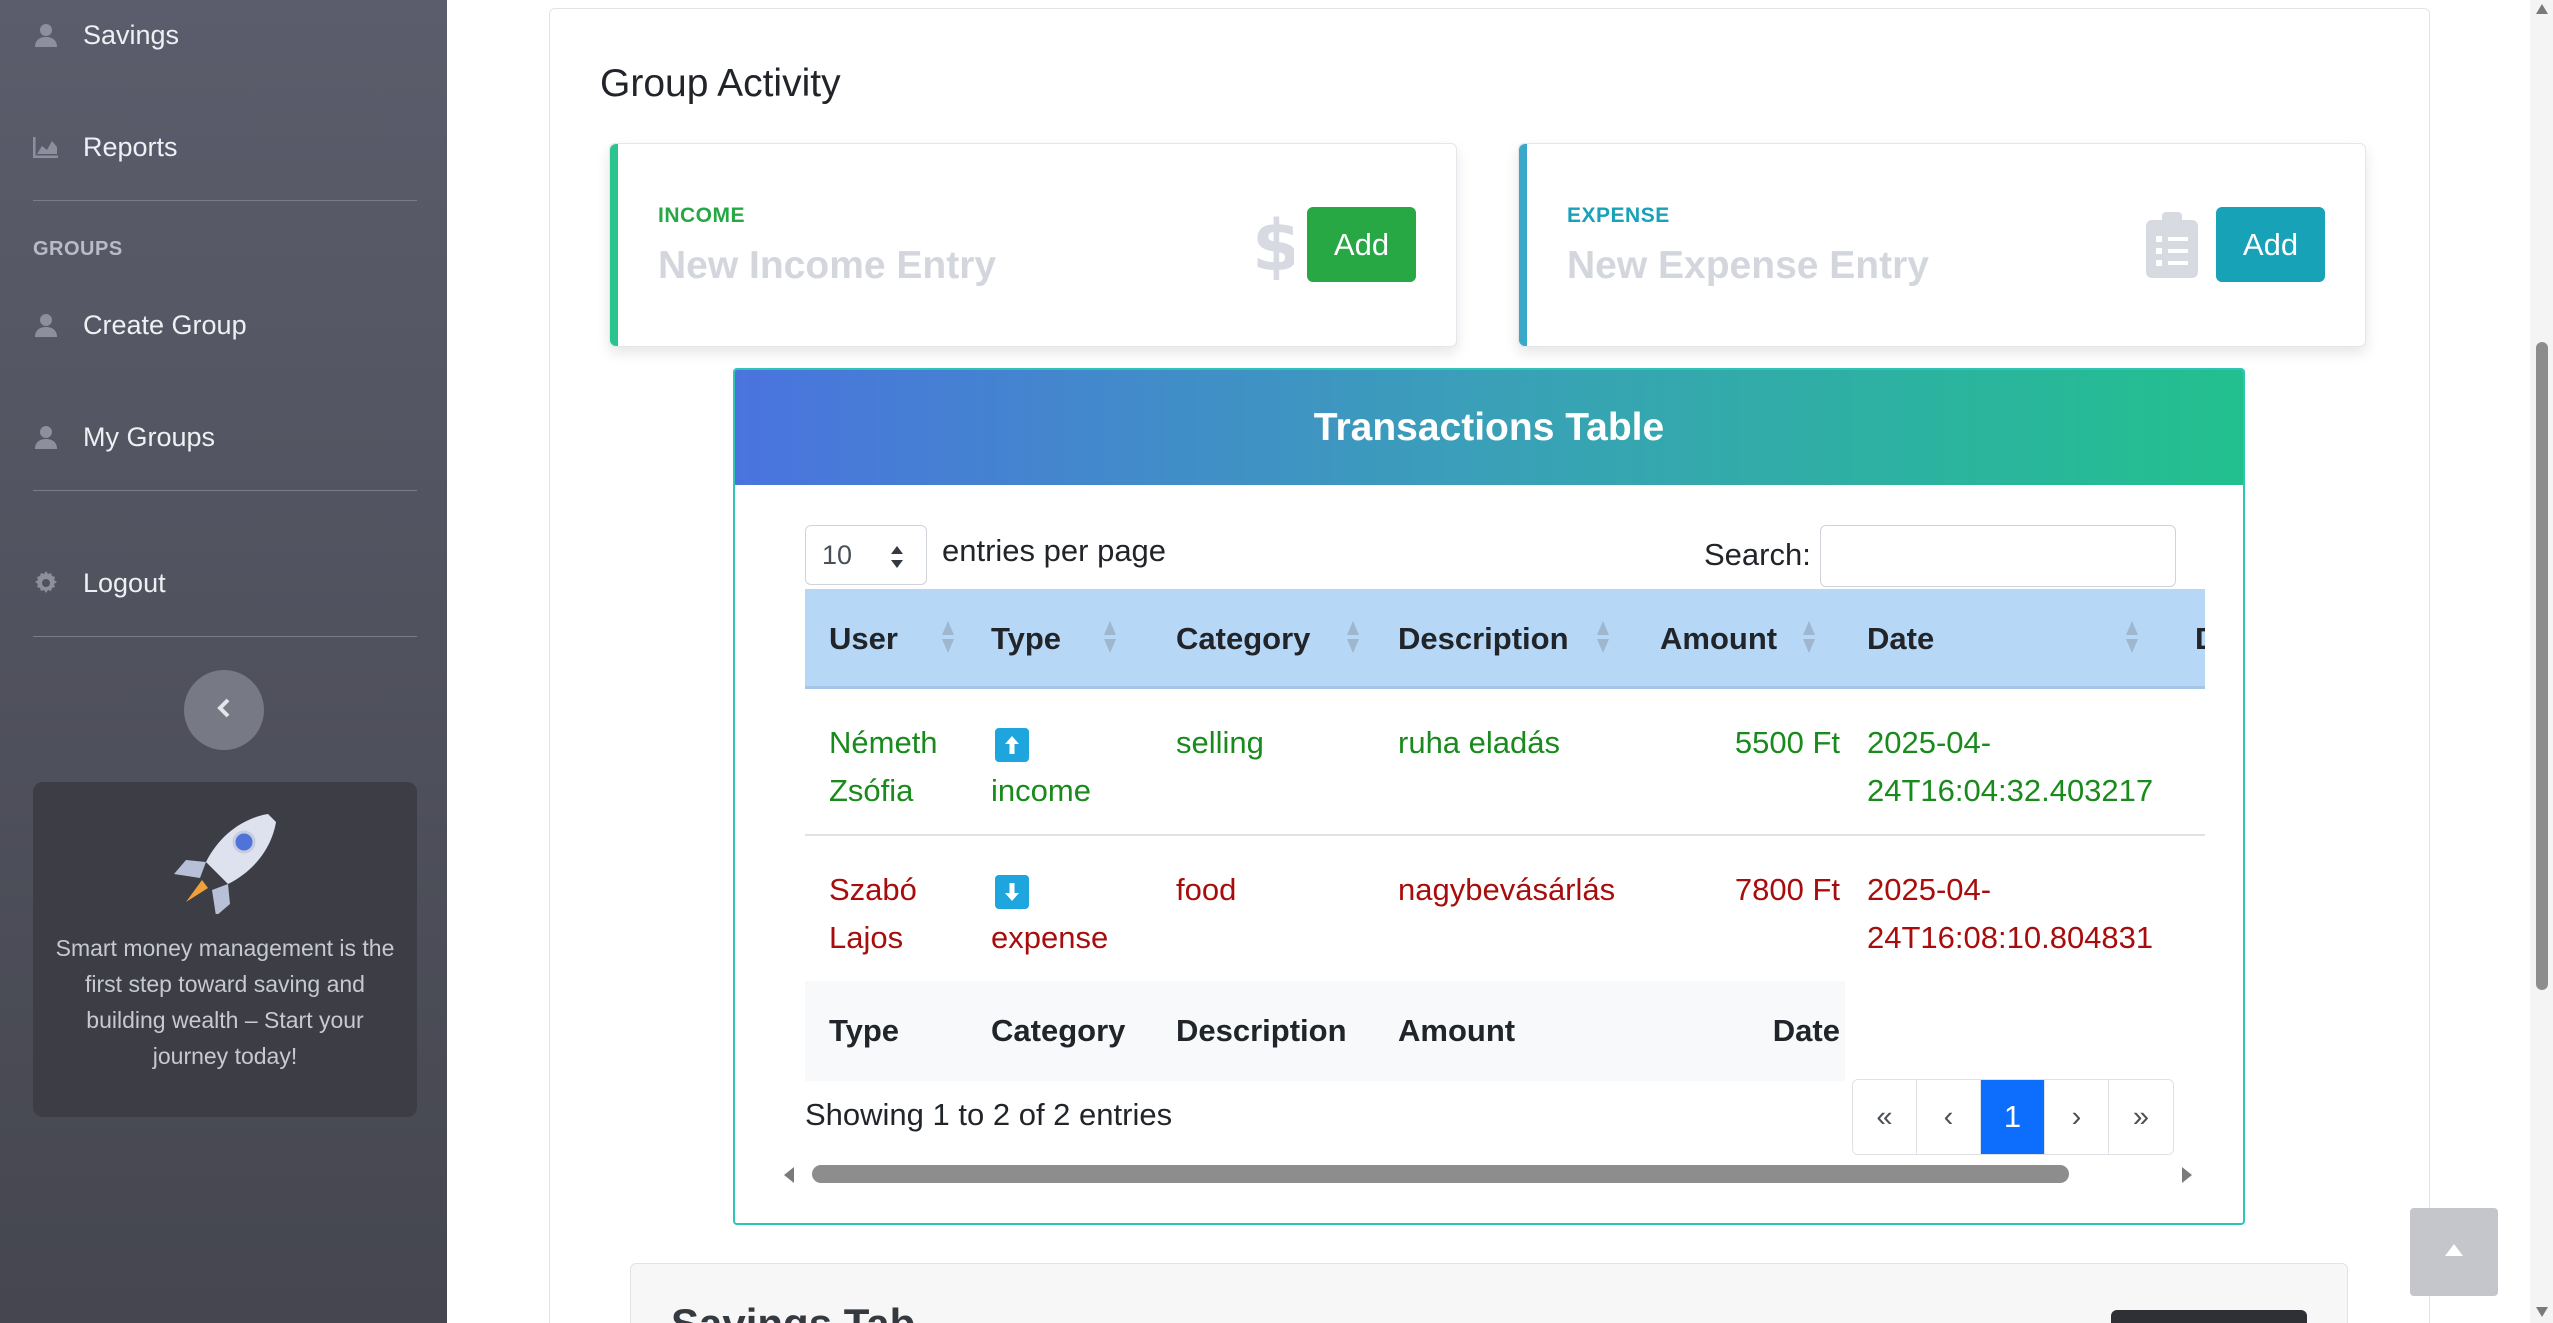  What do you see at coordinates (2542, 11) in the screenshot?
I see `scroll-up-icon` at bounding box center [2542, 11].